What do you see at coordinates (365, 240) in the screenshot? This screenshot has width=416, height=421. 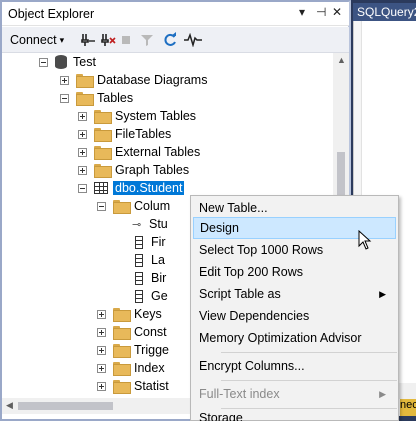 I see `mouse-cursor-icon` at bounding box center [365, 240].